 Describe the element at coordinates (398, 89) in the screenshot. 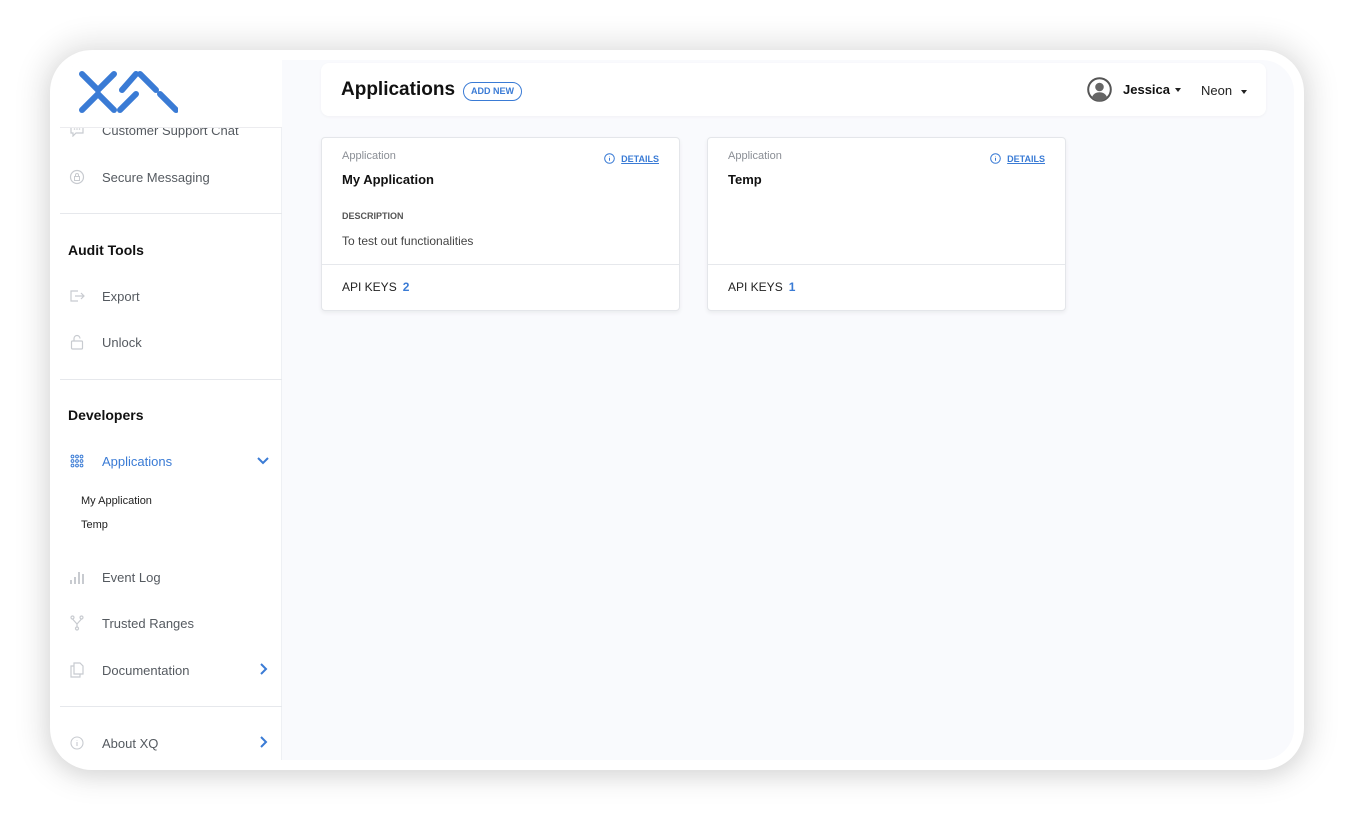

I see `page-title: Applications` at that location.